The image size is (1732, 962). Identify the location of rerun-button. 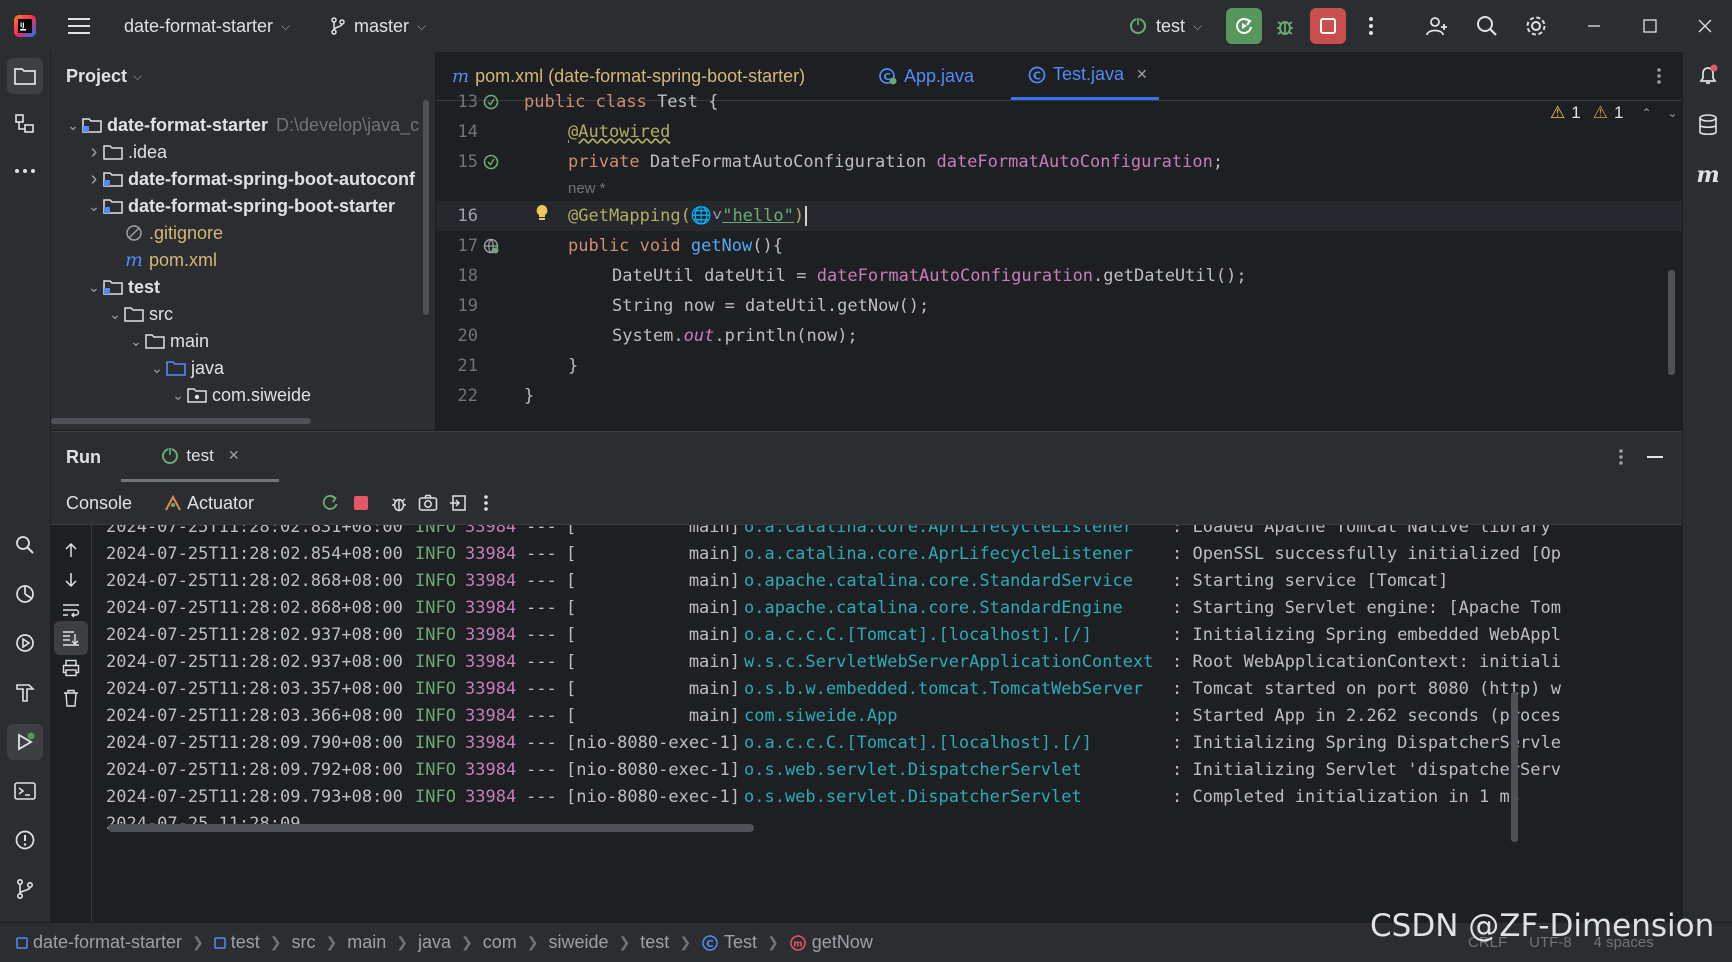
(1244, 26).